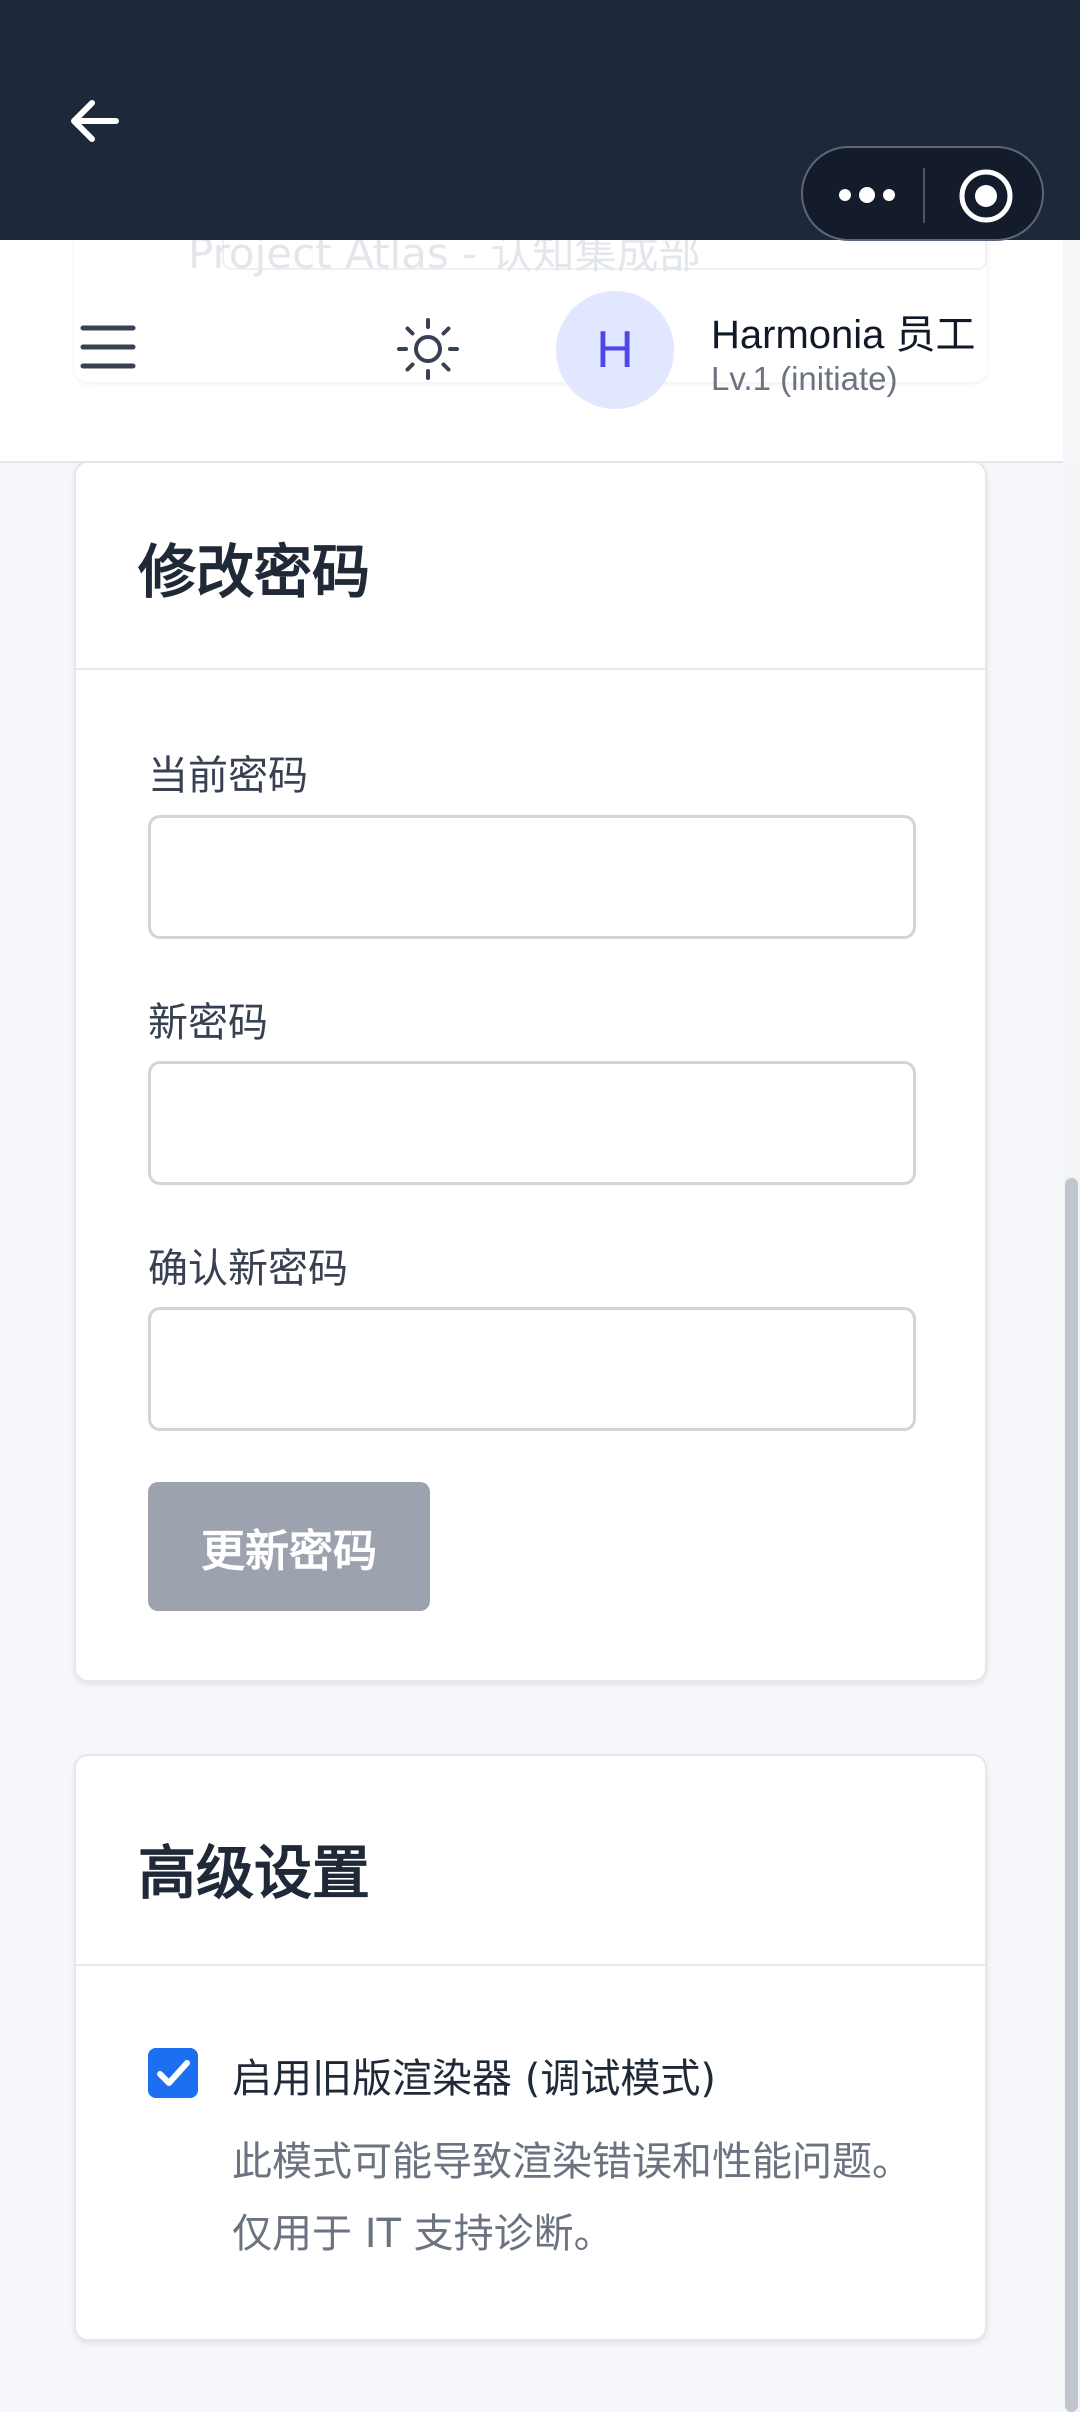 This screenshot has width=1080, height=2412. I want to click on scrollbar-thumb, so click(1071, 1795).